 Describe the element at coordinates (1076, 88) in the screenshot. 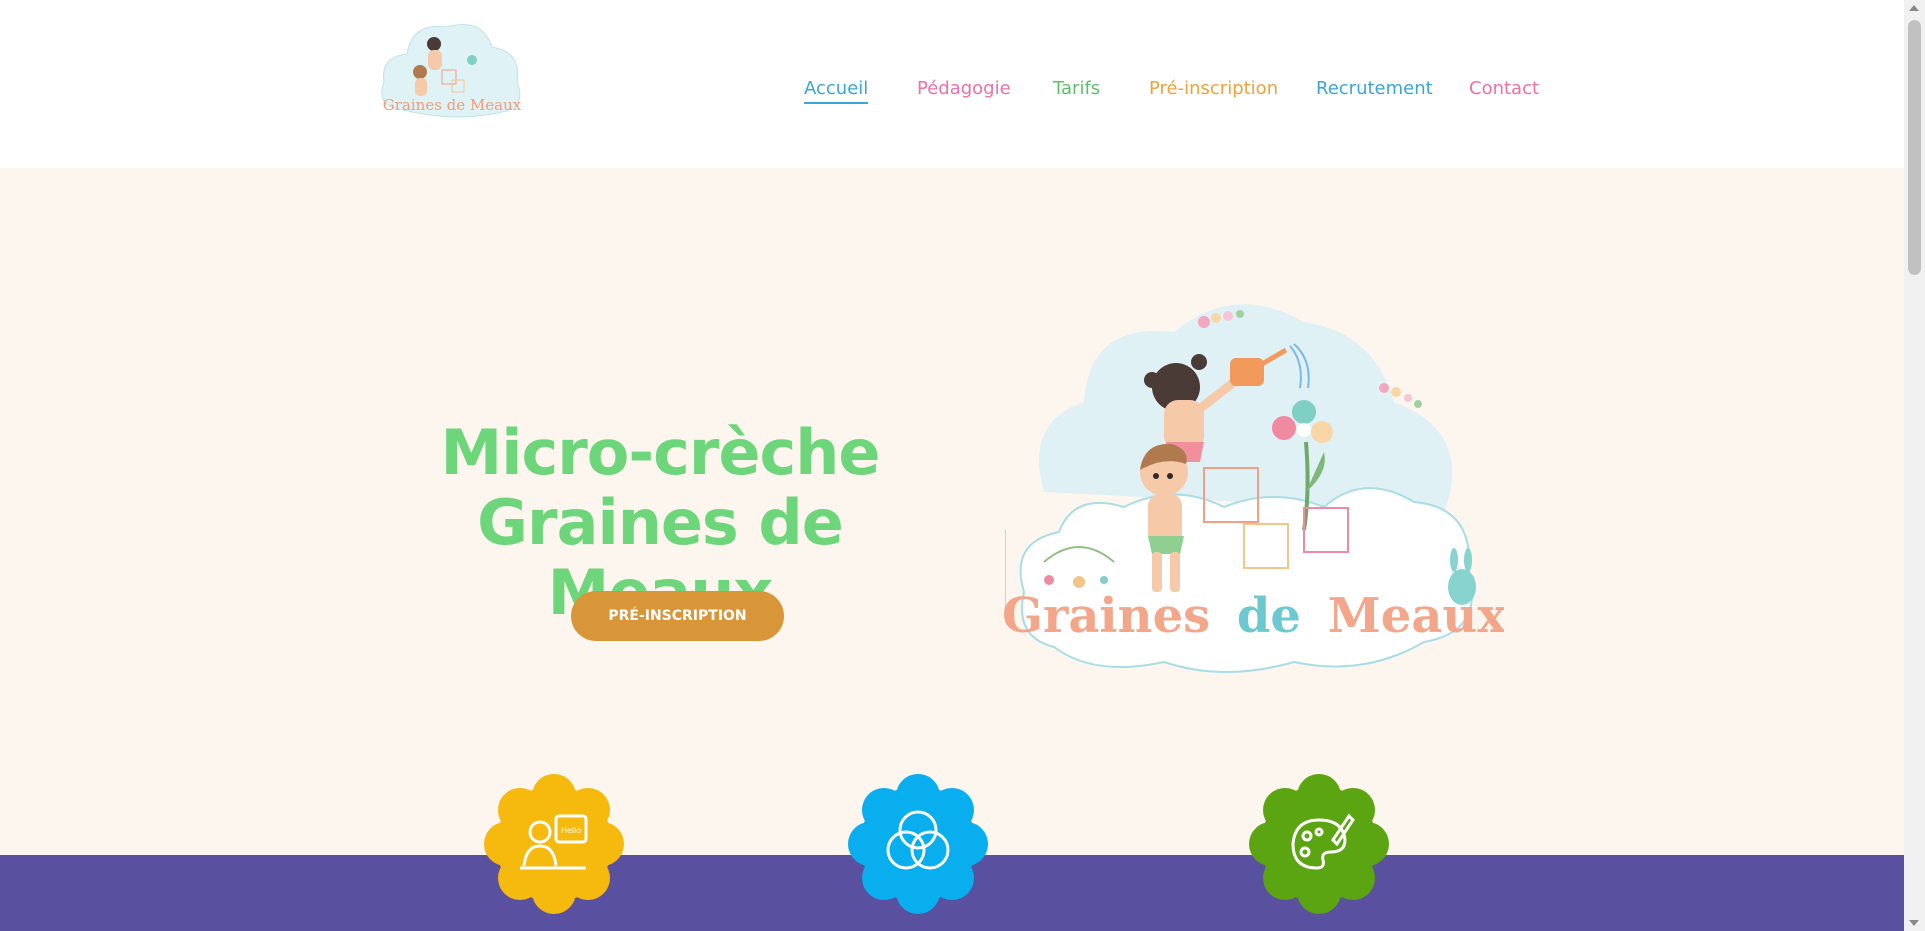

I see `nav-item-tarifs: Tarifs` at that location.